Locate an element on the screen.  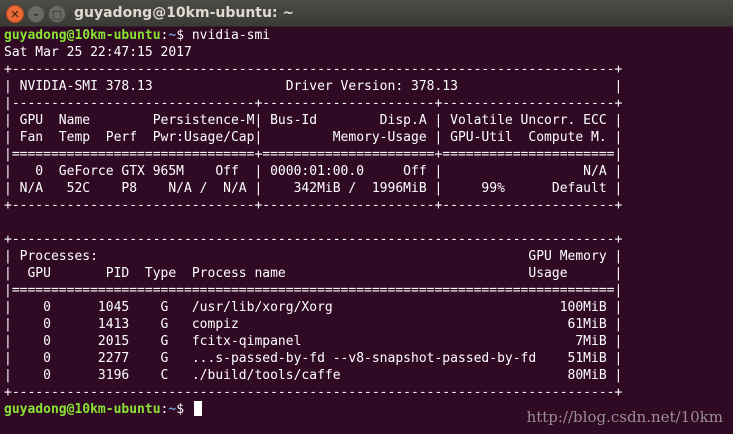
output-line: | 0 3196 C ./build/tools/caffe 80MiB | is located at coordinates (313, 375).